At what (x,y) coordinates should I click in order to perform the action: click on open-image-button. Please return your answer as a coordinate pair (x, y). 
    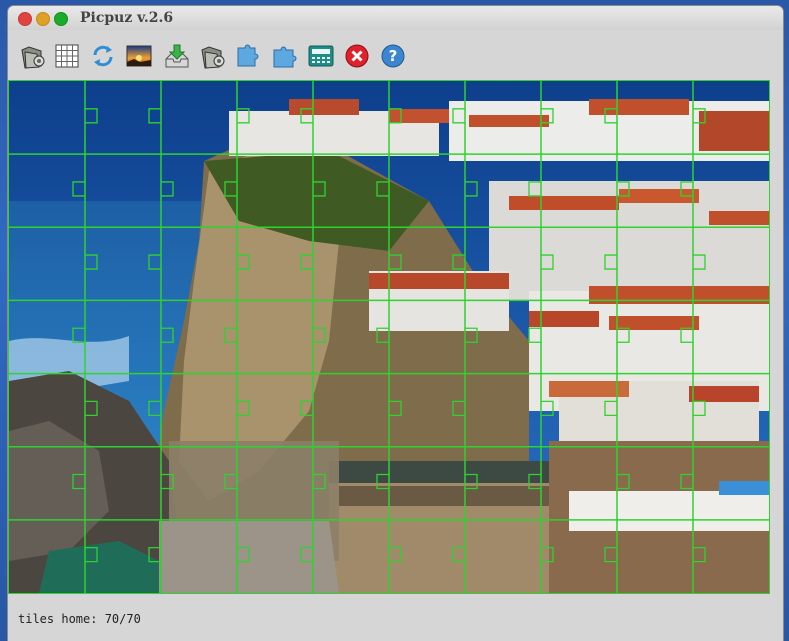
    Looking at the image, I should click on (33, 56).